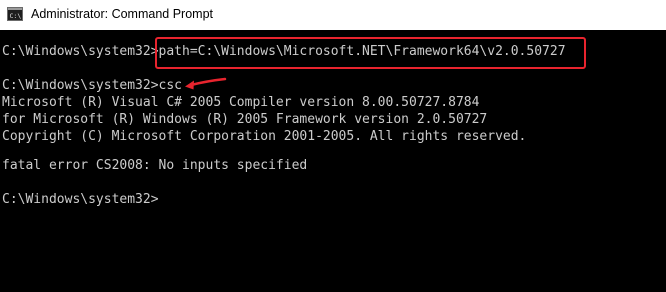 This screenshot has width=666, height=292. What do you see at coordinates (333, 15) in the screenshot?
I see `title-bar: C:\ Administrator: Command Prompt` at bounding box center [333, 15].